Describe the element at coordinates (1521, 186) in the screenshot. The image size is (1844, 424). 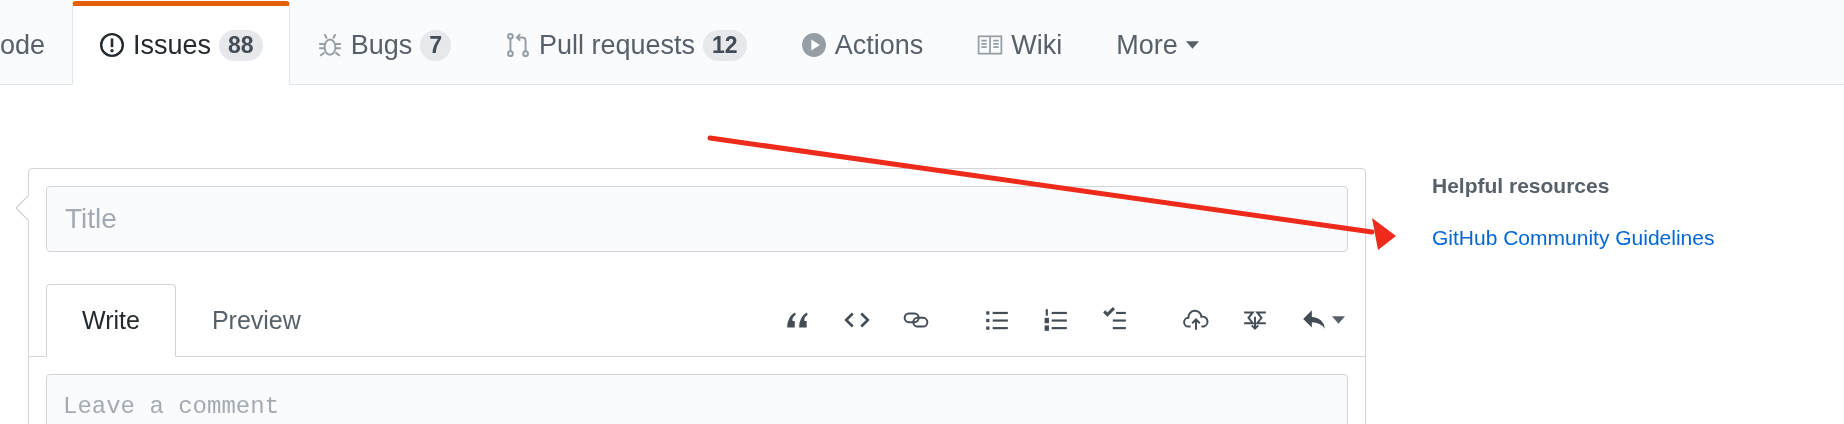
I see `sidebar-heading: Helpful resources` at that location.